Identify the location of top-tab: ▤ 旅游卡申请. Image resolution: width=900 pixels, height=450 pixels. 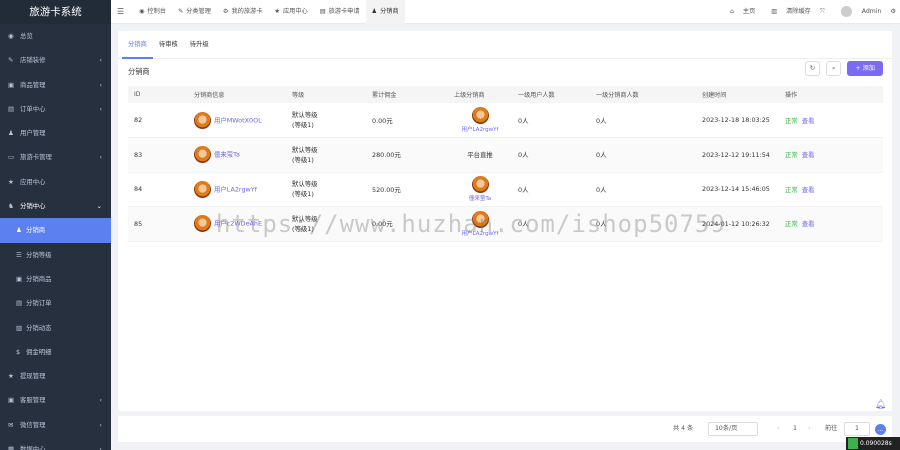
(340, 12).